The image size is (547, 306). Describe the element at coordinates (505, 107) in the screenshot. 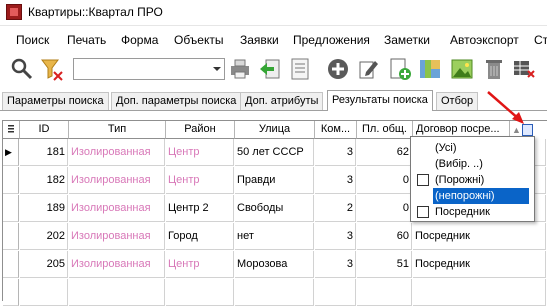

I see `red-arrow-annotation` at that location.